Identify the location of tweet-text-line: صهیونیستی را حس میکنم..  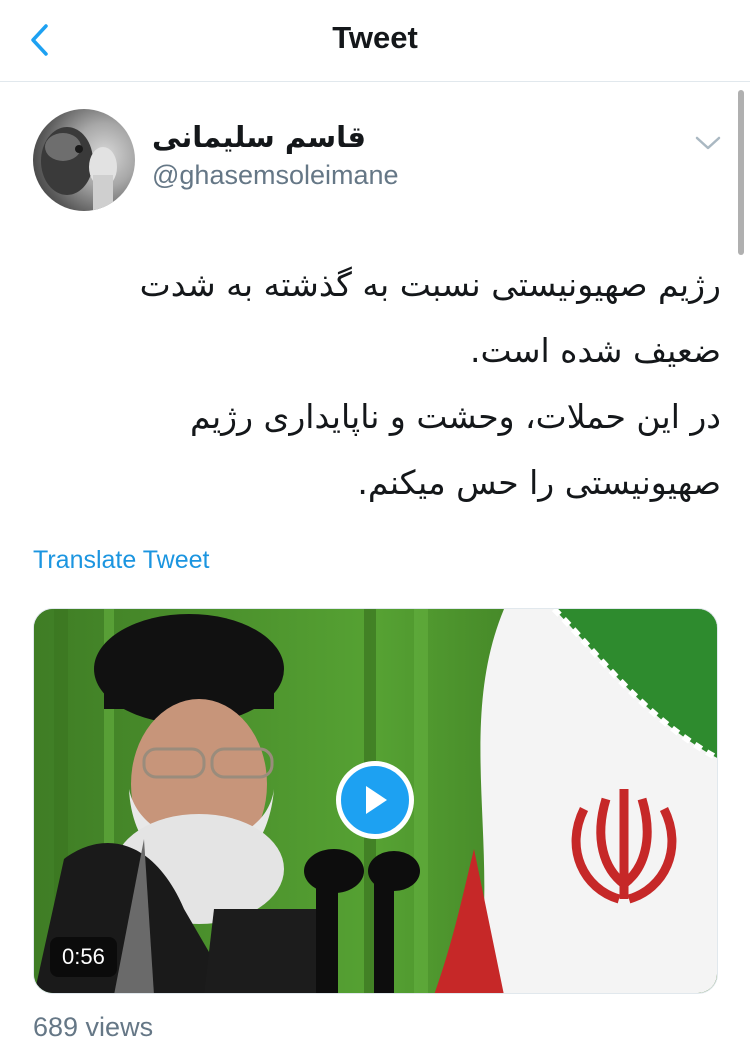
(539, 482).